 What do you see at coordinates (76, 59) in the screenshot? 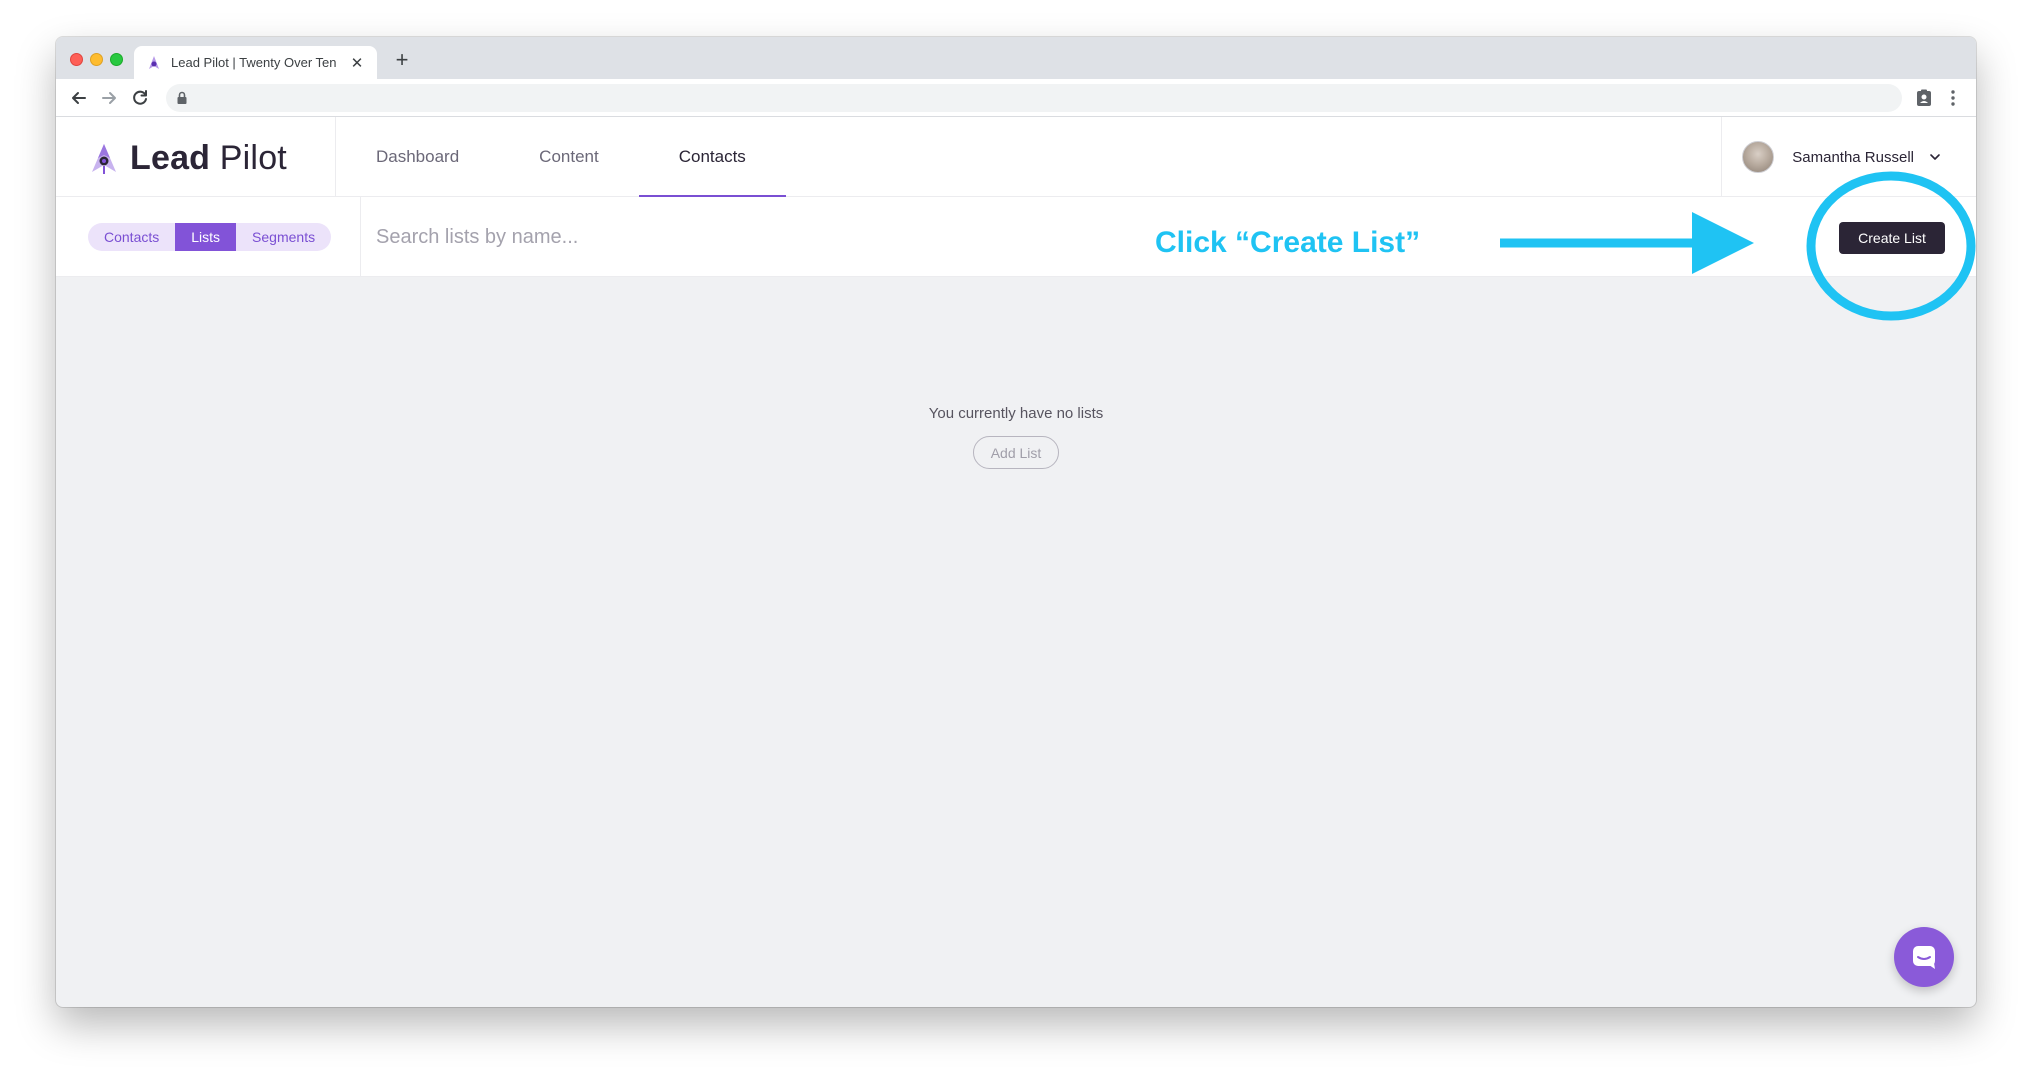
I see `close-window-button` at bounding box center [76, 59].